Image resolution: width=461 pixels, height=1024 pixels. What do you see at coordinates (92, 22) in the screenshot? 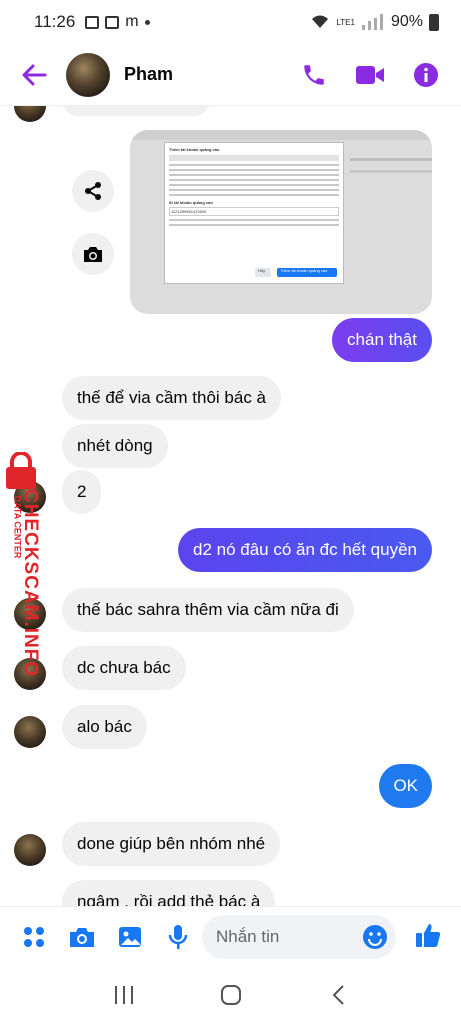
I see `gallery-notification-icon` at bounding box center [92, 22].